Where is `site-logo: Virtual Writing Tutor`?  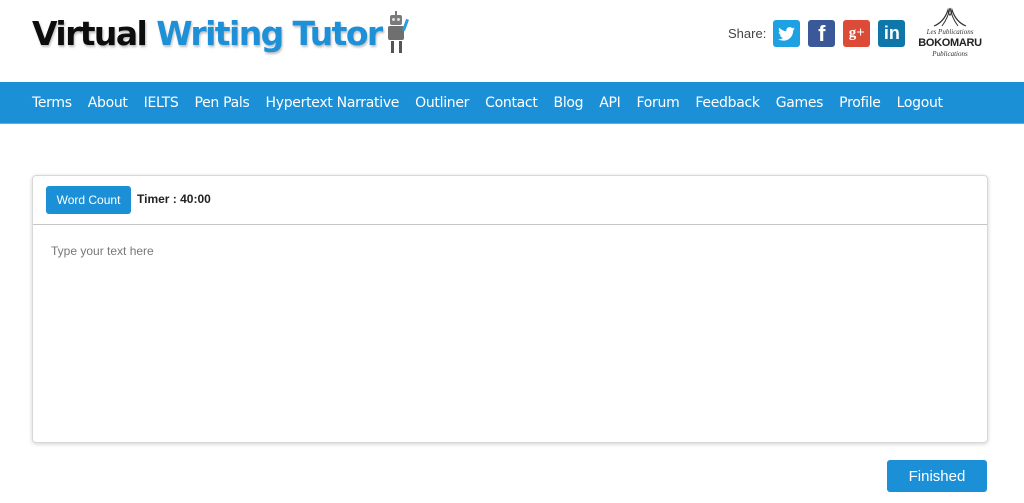
site-logo: Virtual Writing Tutor is located at coordinates (221, 33).